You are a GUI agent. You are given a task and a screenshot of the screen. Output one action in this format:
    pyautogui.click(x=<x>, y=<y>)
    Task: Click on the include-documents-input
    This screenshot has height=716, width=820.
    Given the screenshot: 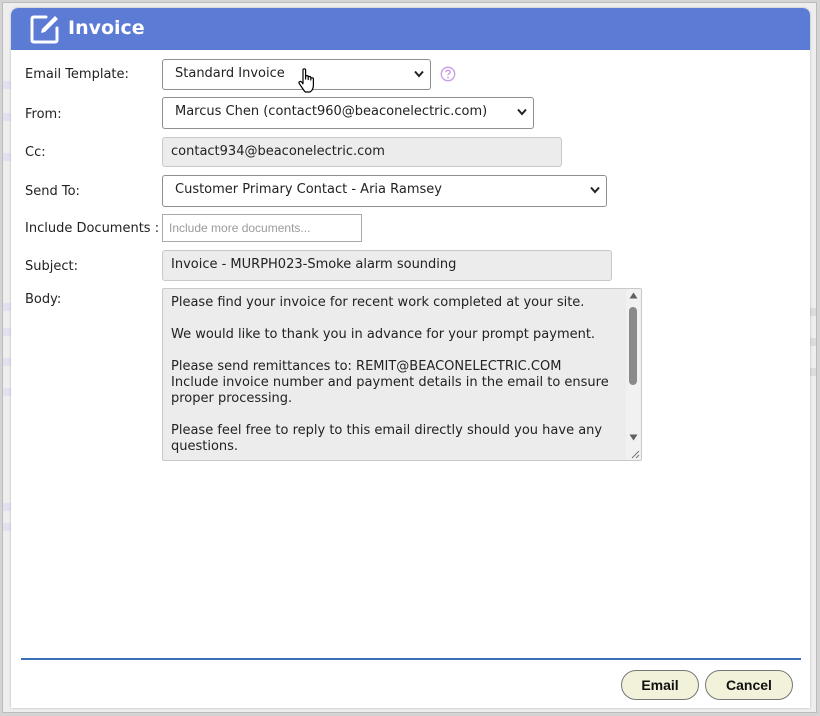 What is the action you would take?
    pyautogui.click(x=262, y=228)
    